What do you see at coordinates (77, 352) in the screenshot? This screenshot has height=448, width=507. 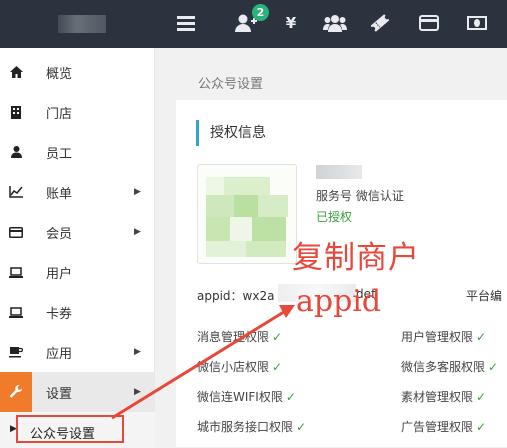 I see `sidebar-item-apps: 应用 ▶` at bounding box center [77, 352].